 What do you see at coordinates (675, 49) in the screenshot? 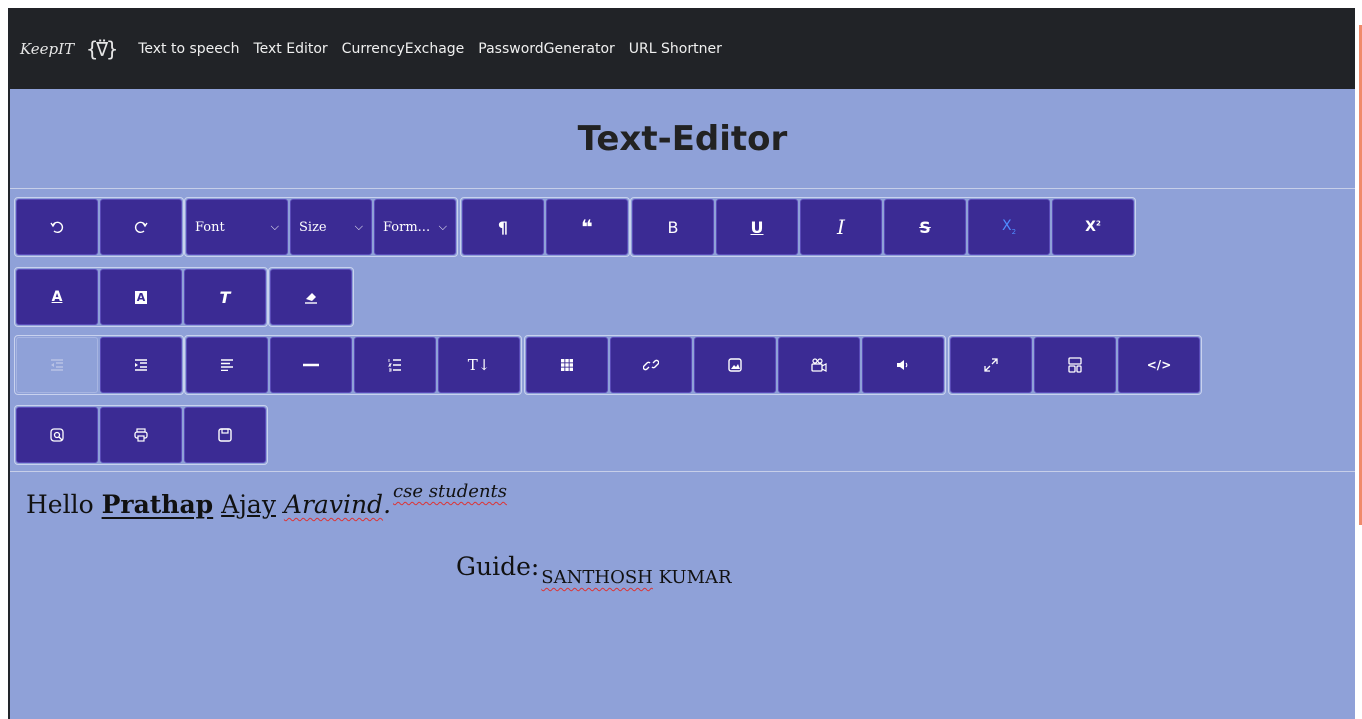
I see `nav-link-url-shortner: URL Shortner` at bounding box center [675, 49].